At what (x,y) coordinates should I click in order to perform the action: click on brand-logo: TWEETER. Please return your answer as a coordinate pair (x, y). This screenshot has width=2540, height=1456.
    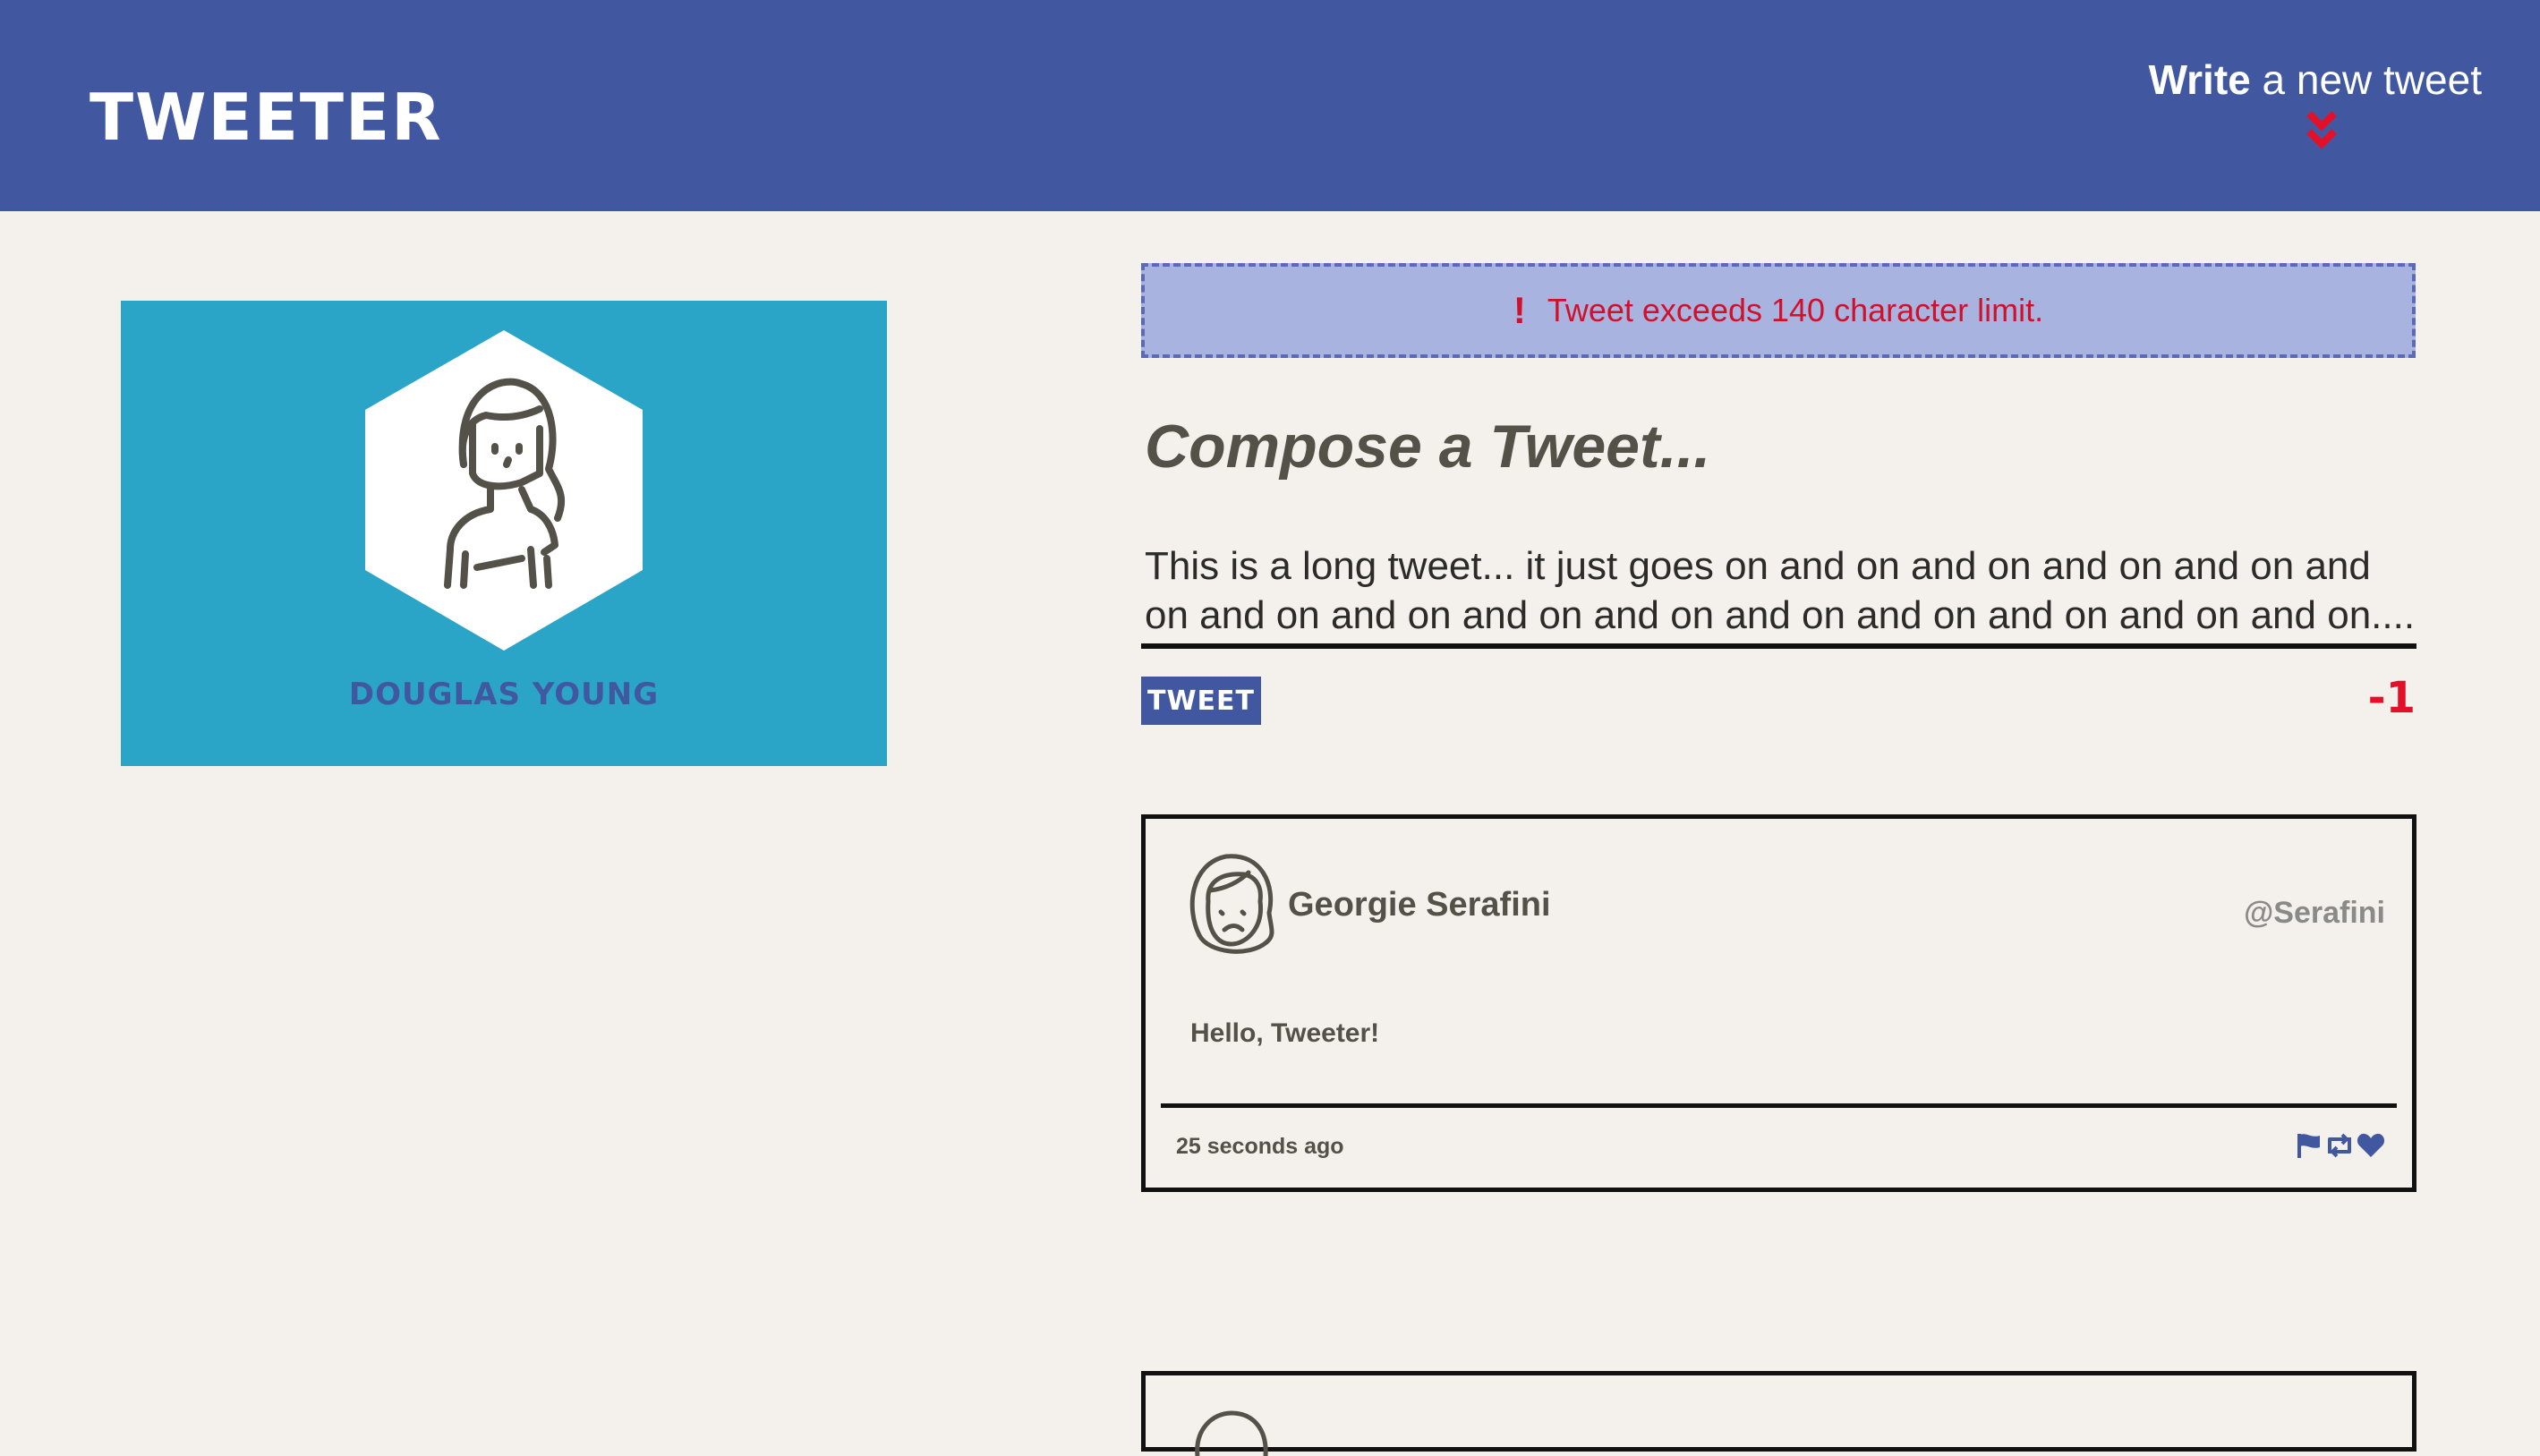
    Looking at the image, I should click on (266, 117).